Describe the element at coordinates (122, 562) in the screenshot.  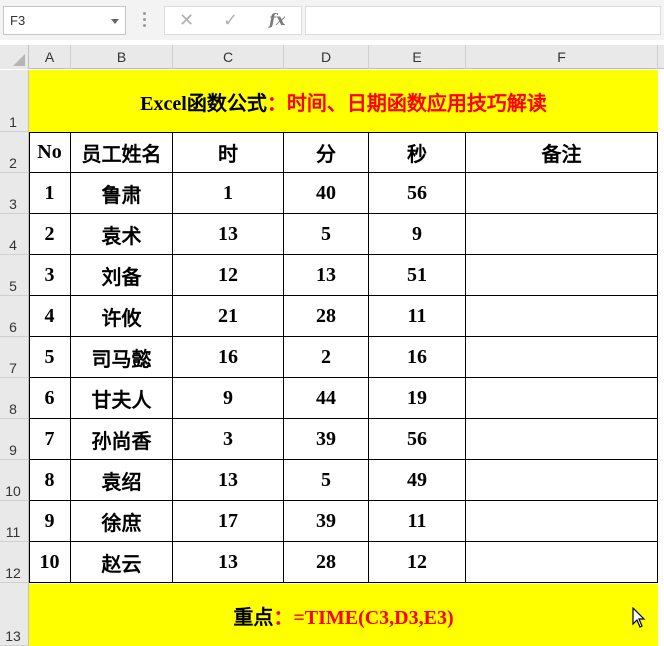
I see `cell-name: 赵云` at that location.